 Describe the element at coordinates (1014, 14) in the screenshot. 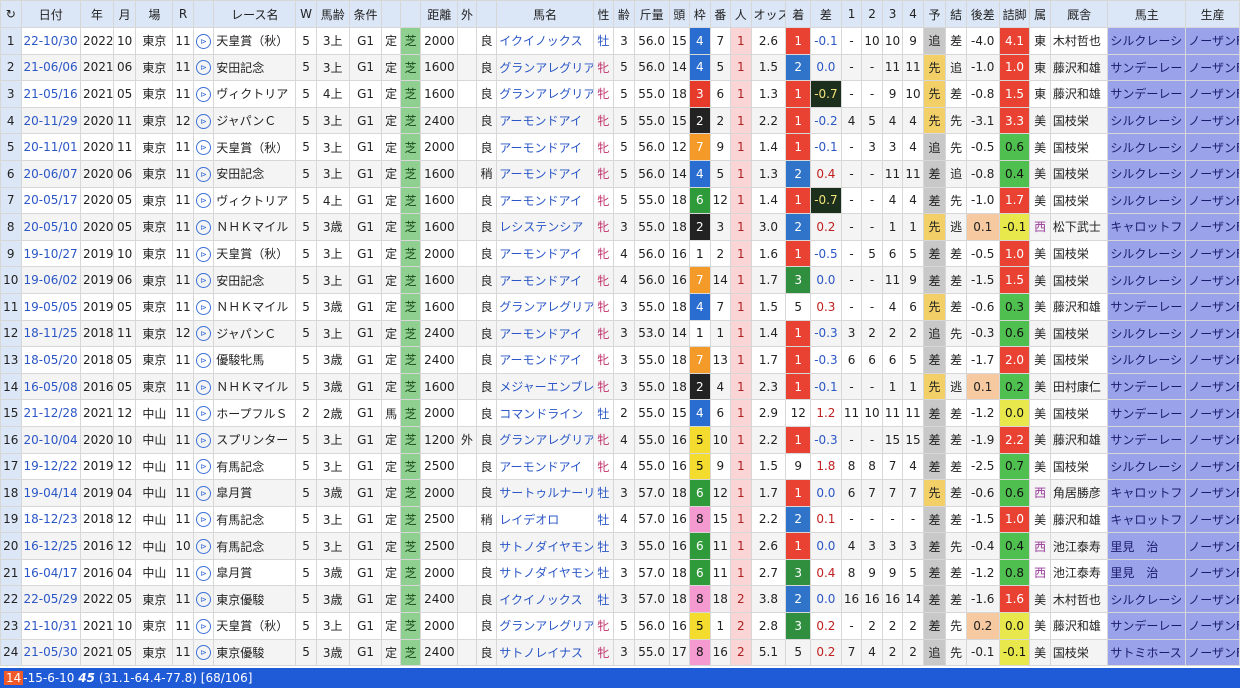

I see `col-final-kick-header: 詰脚` at that location.